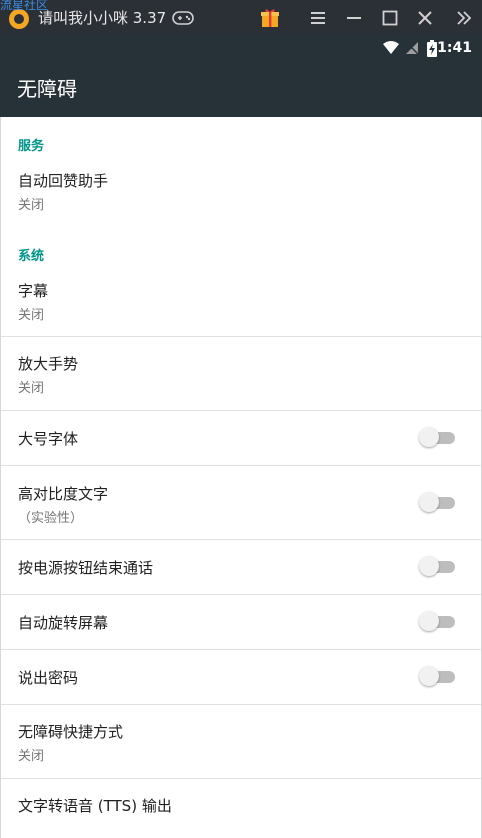  I want to click on app-logo-icon, so click(19, 19).